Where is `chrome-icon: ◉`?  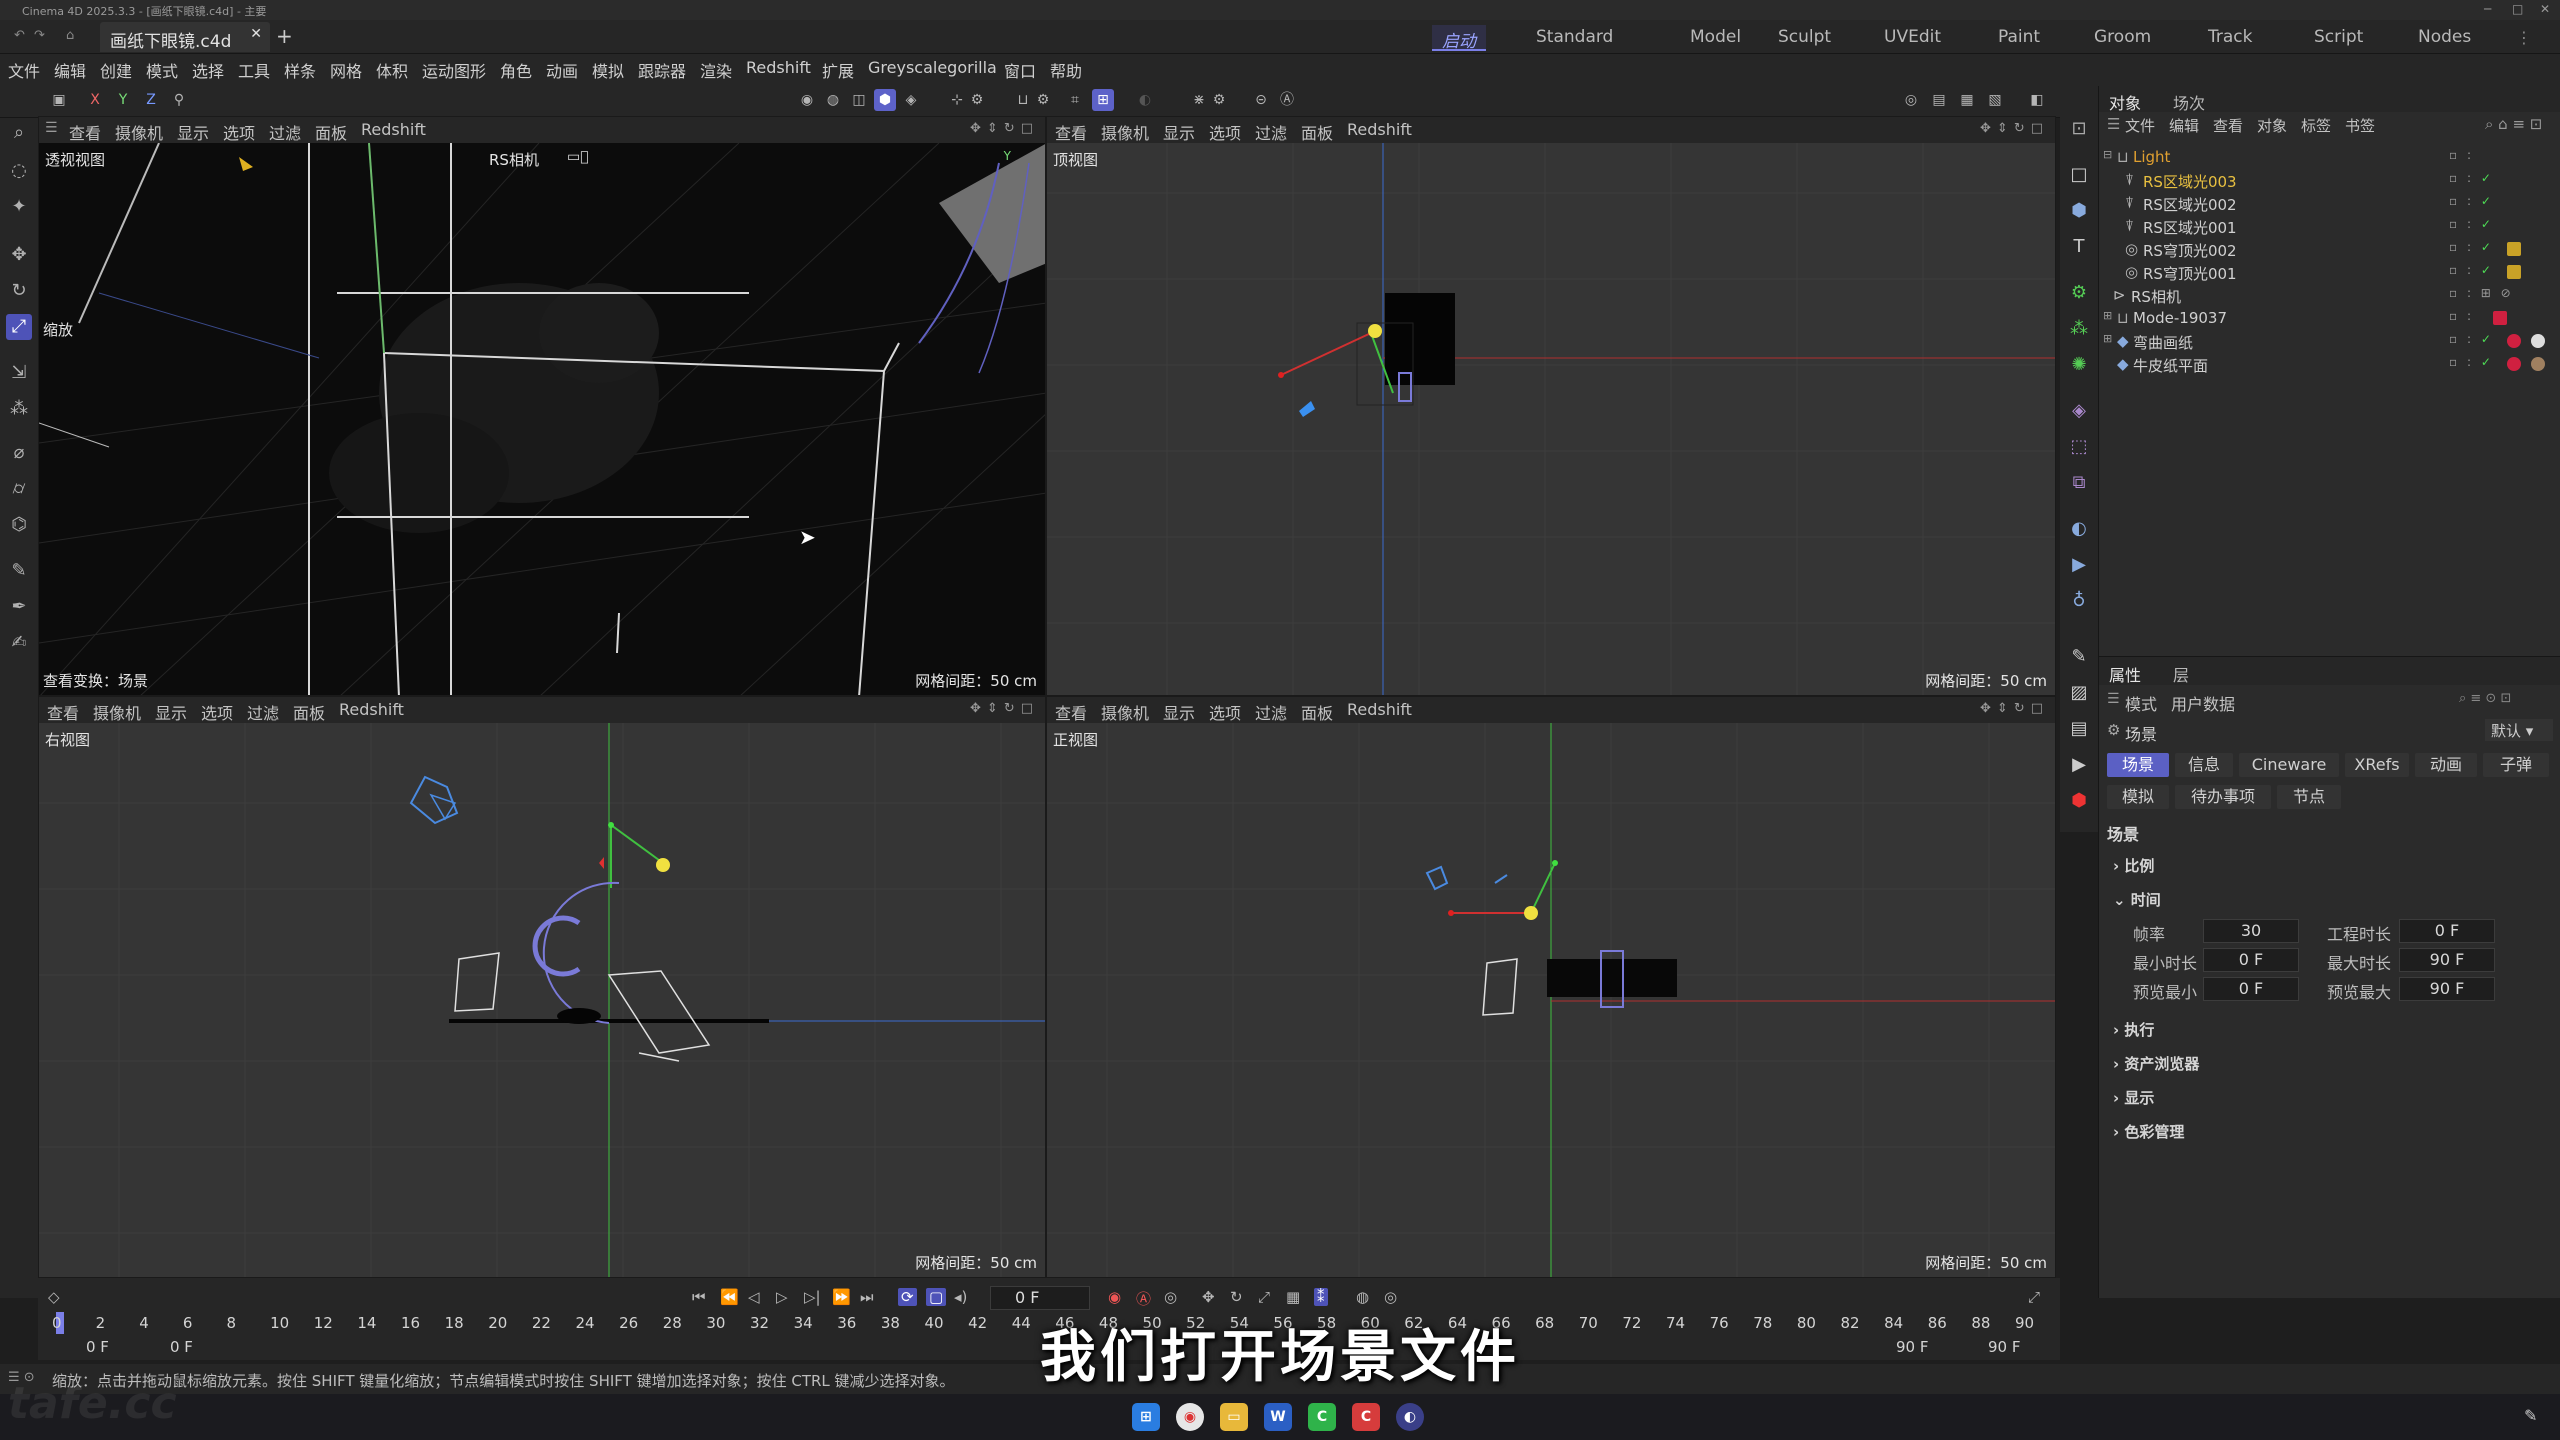 chrome-icon: ◉ is located at coordinates (1190, 1417).